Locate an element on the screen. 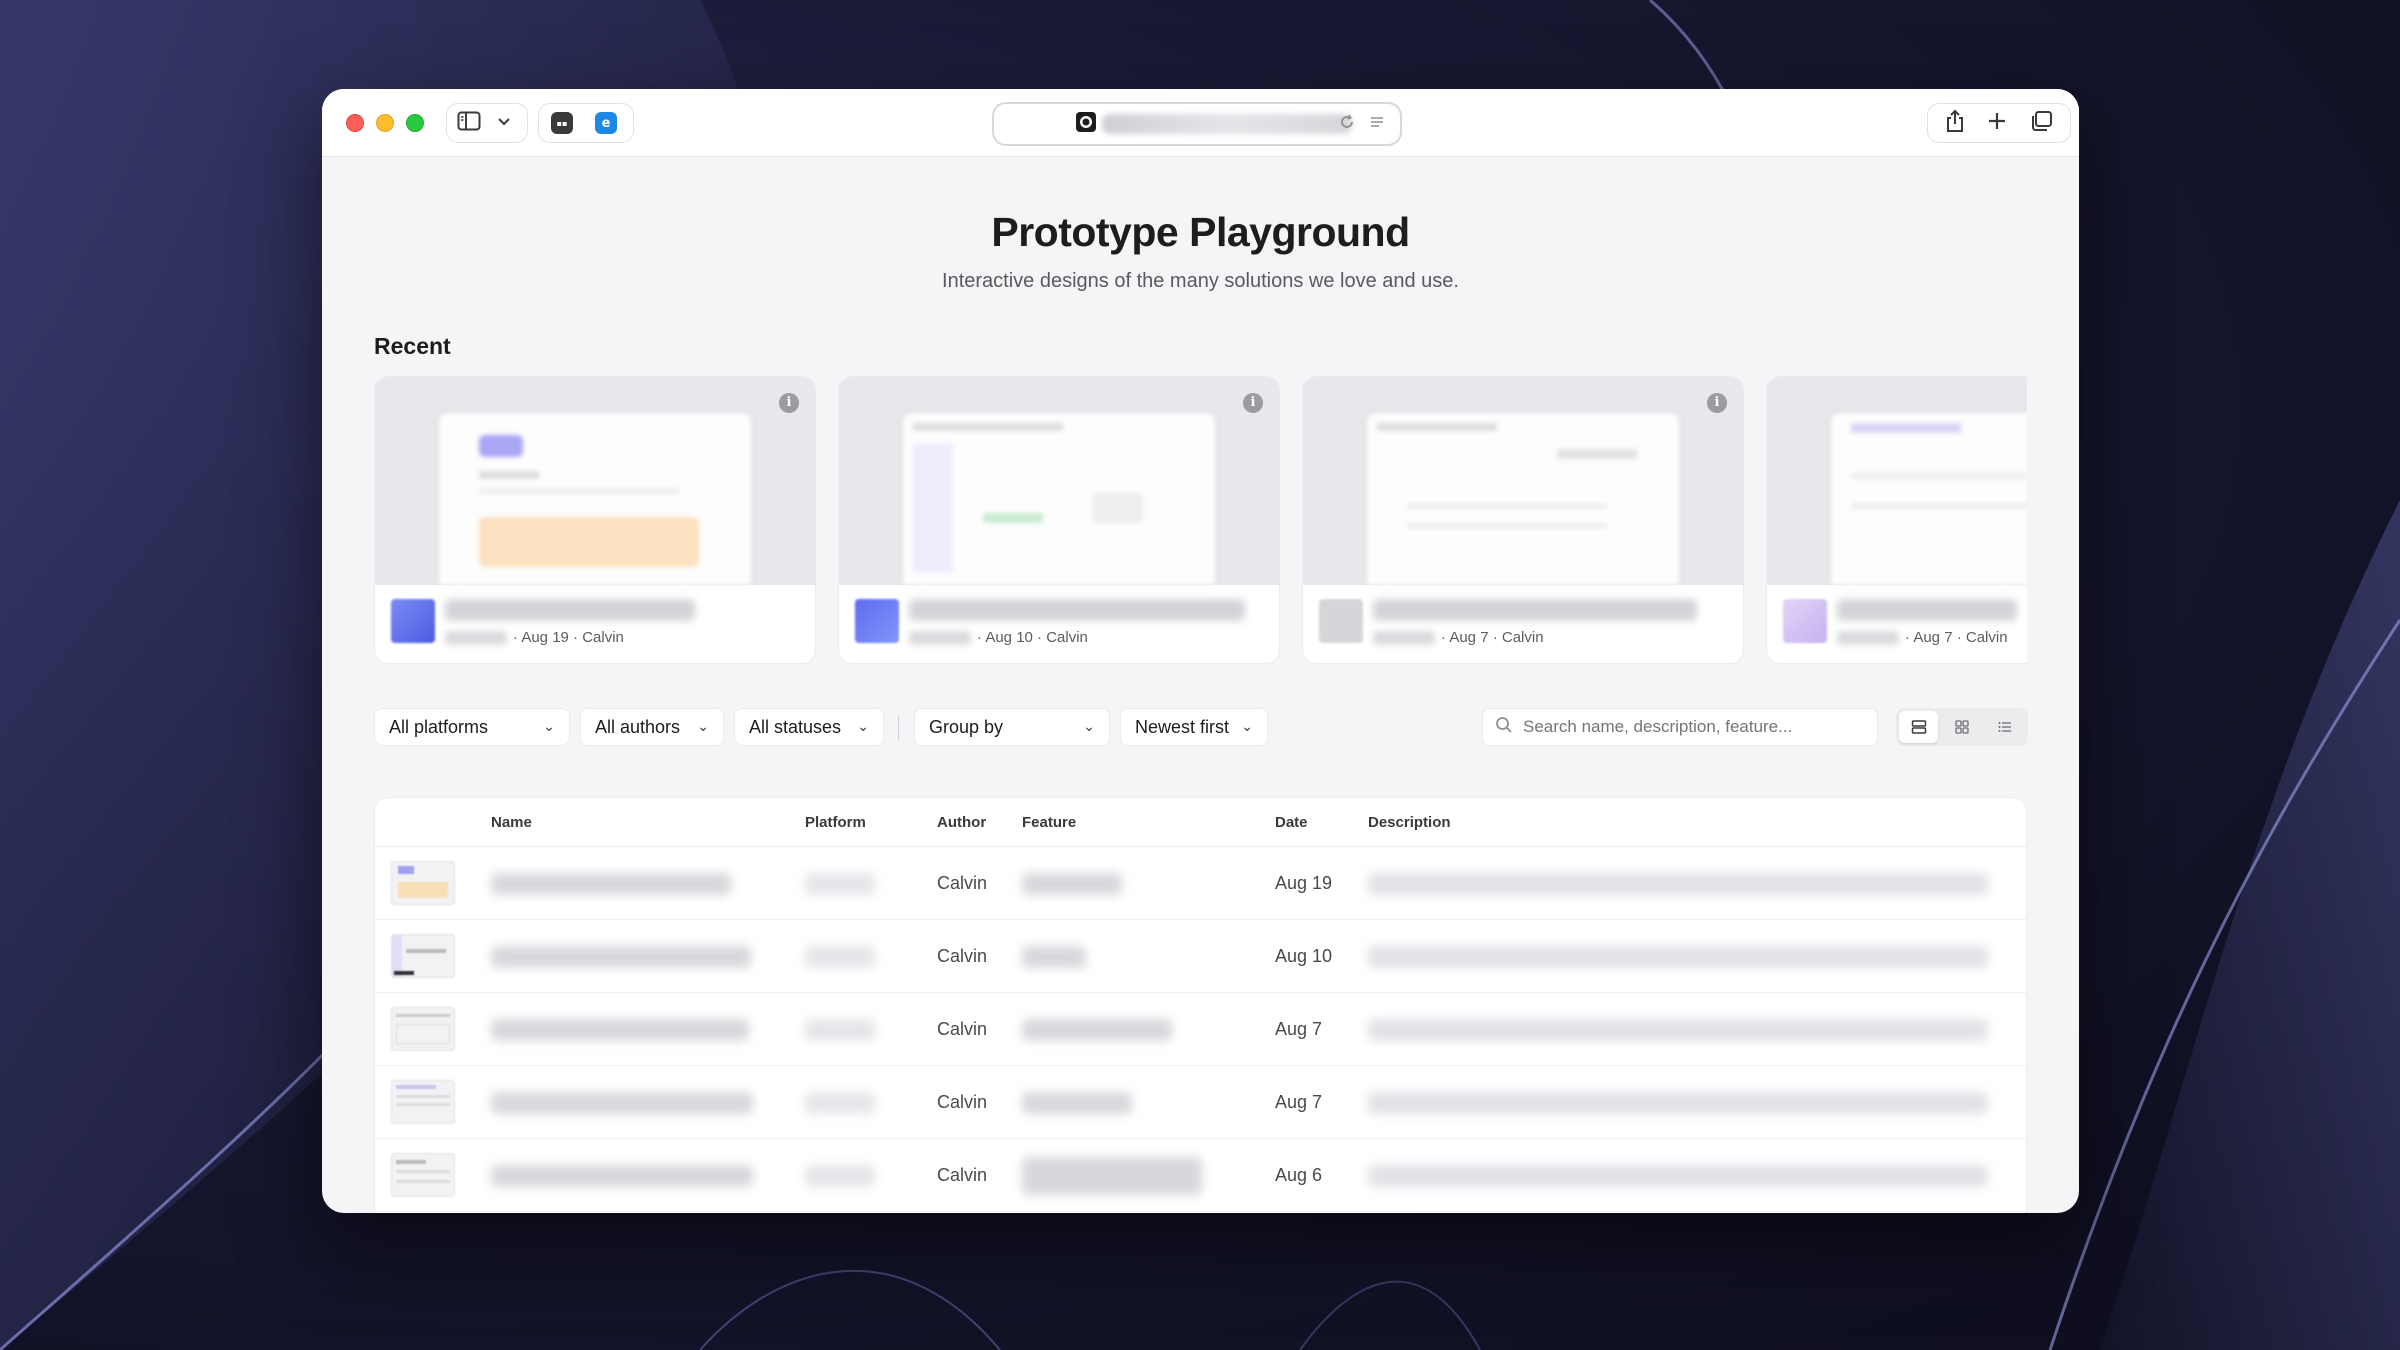  card-preview is located at coordinates (1897, 481).